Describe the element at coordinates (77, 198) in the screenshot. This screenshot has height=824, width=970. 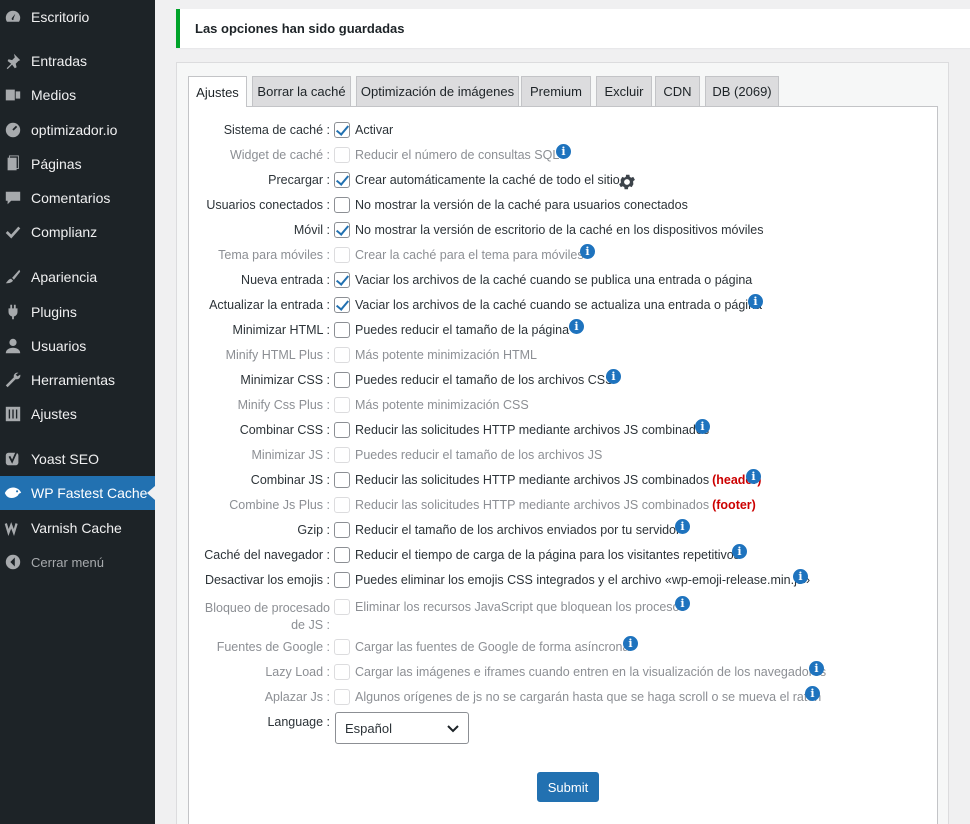
I see `sidebar-item-comentarios: Comentarios` at that location.